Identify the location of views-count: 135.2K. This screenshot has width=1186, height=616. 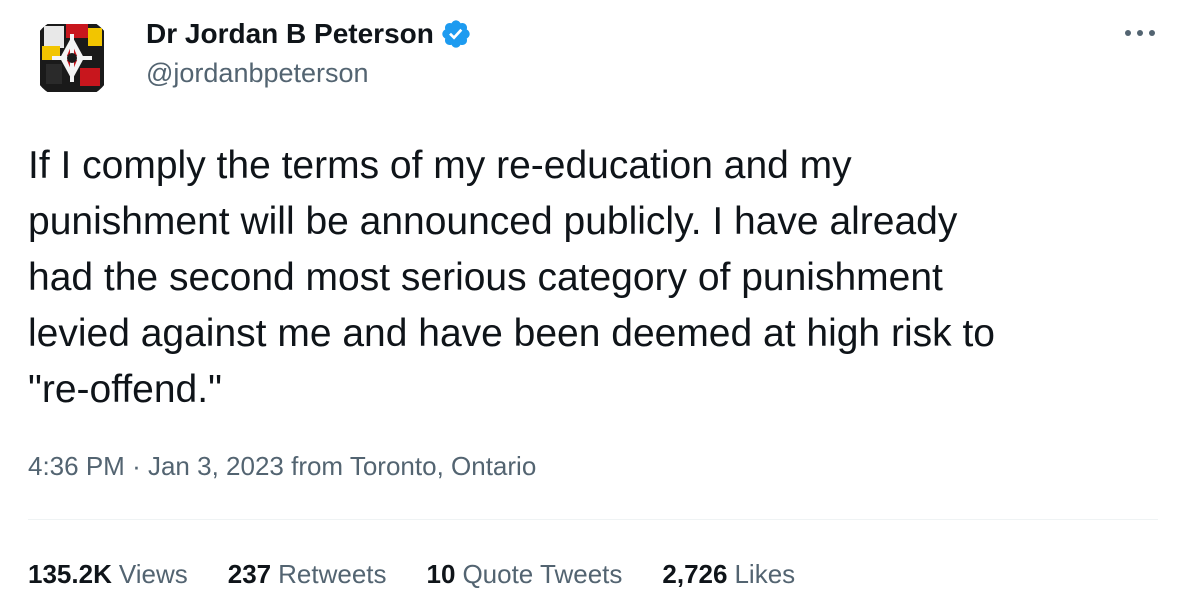
(70, 574).